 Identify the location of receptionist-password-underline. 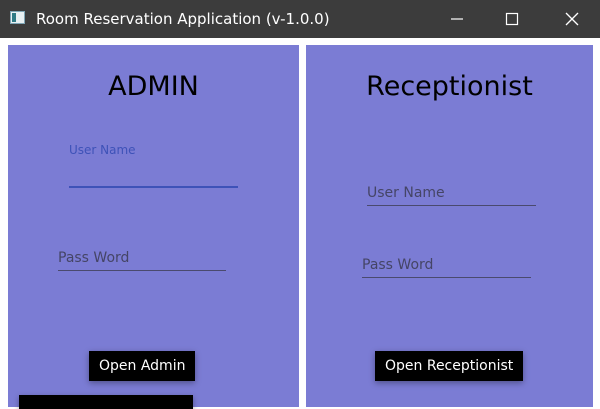
(446, 277).